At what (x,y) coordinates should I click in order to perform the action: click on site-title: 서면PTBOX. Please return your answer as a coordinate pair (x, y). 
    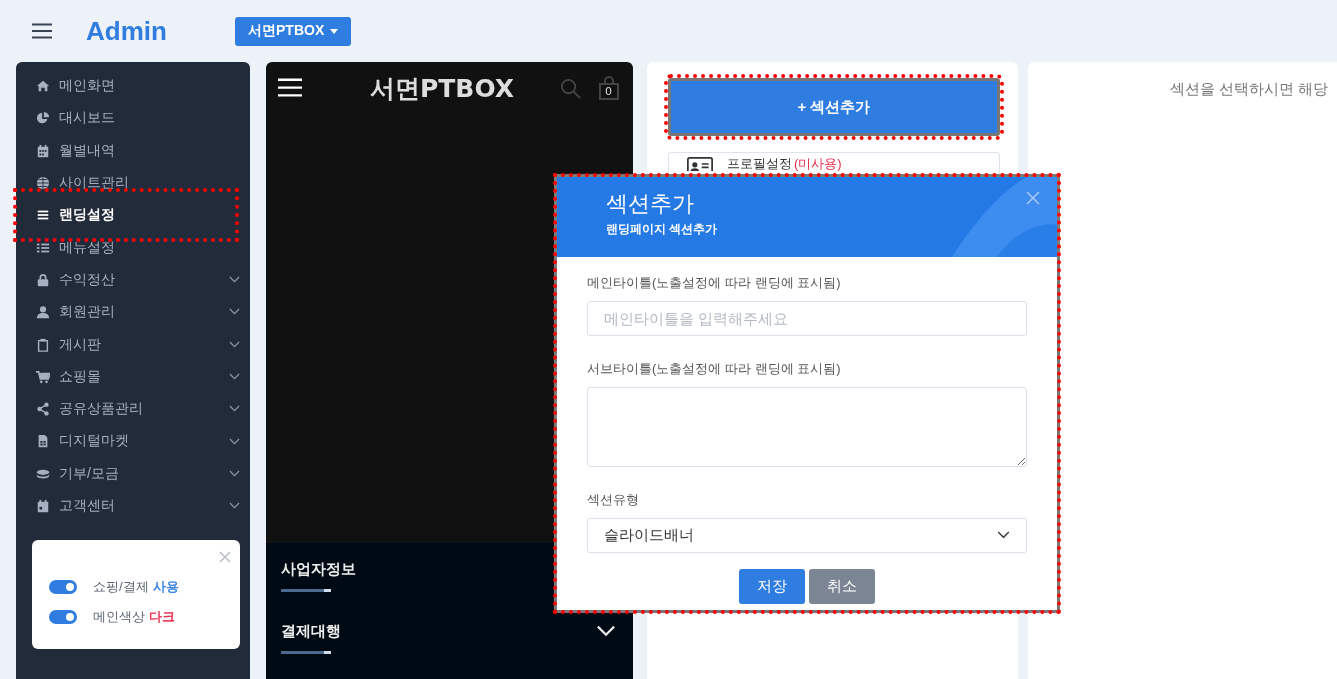
    Looking at the image, I should click on (442, 88).